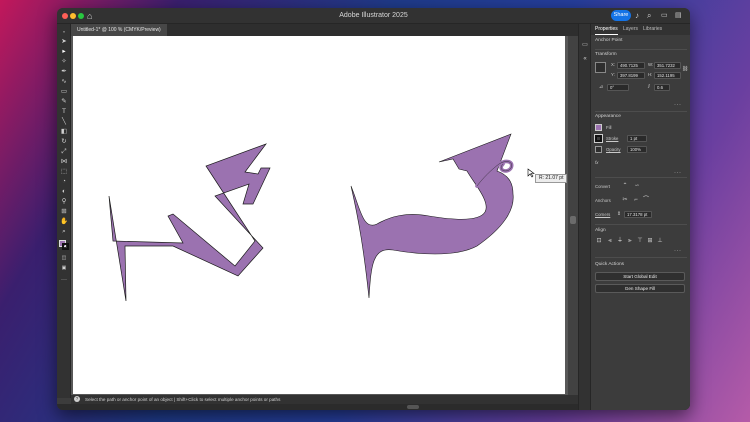 This screenshot has height=422, width=750. I want to click on corners-input: 17.3178 pt, so click(638, 214).